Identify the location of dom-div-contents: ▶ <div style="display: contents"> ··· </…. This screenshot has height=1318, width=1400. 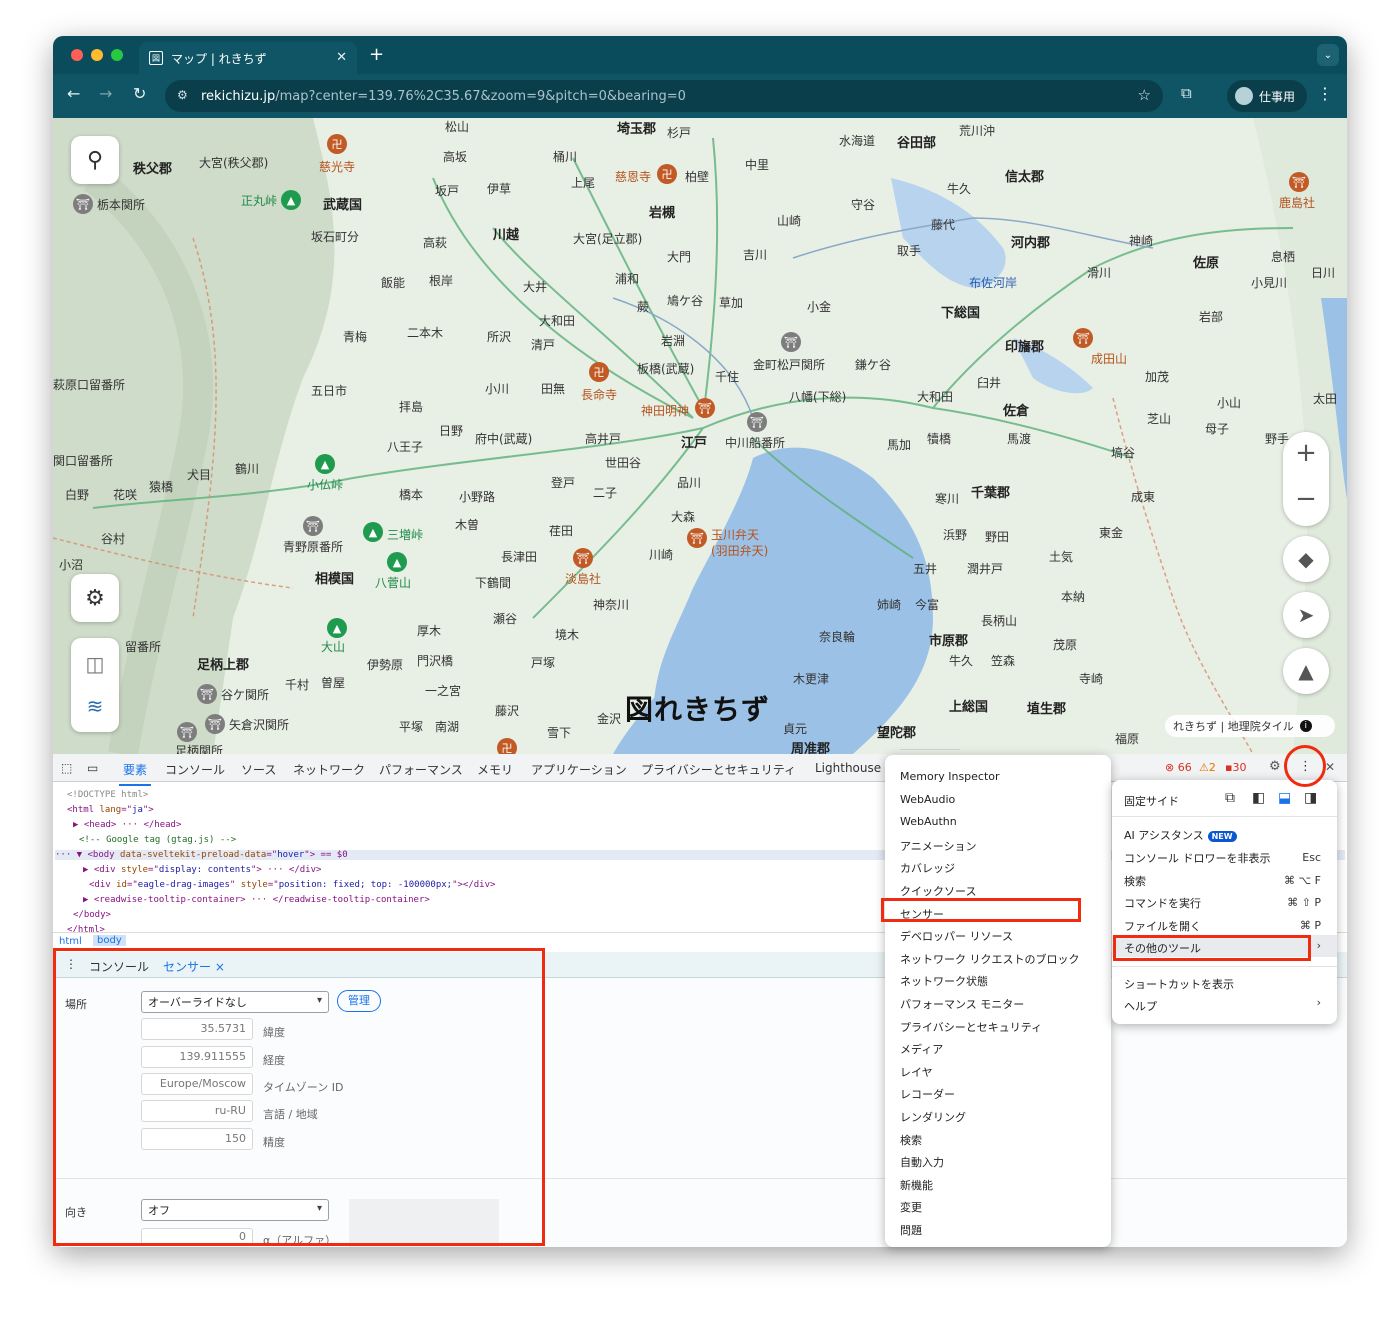
(202, 870).